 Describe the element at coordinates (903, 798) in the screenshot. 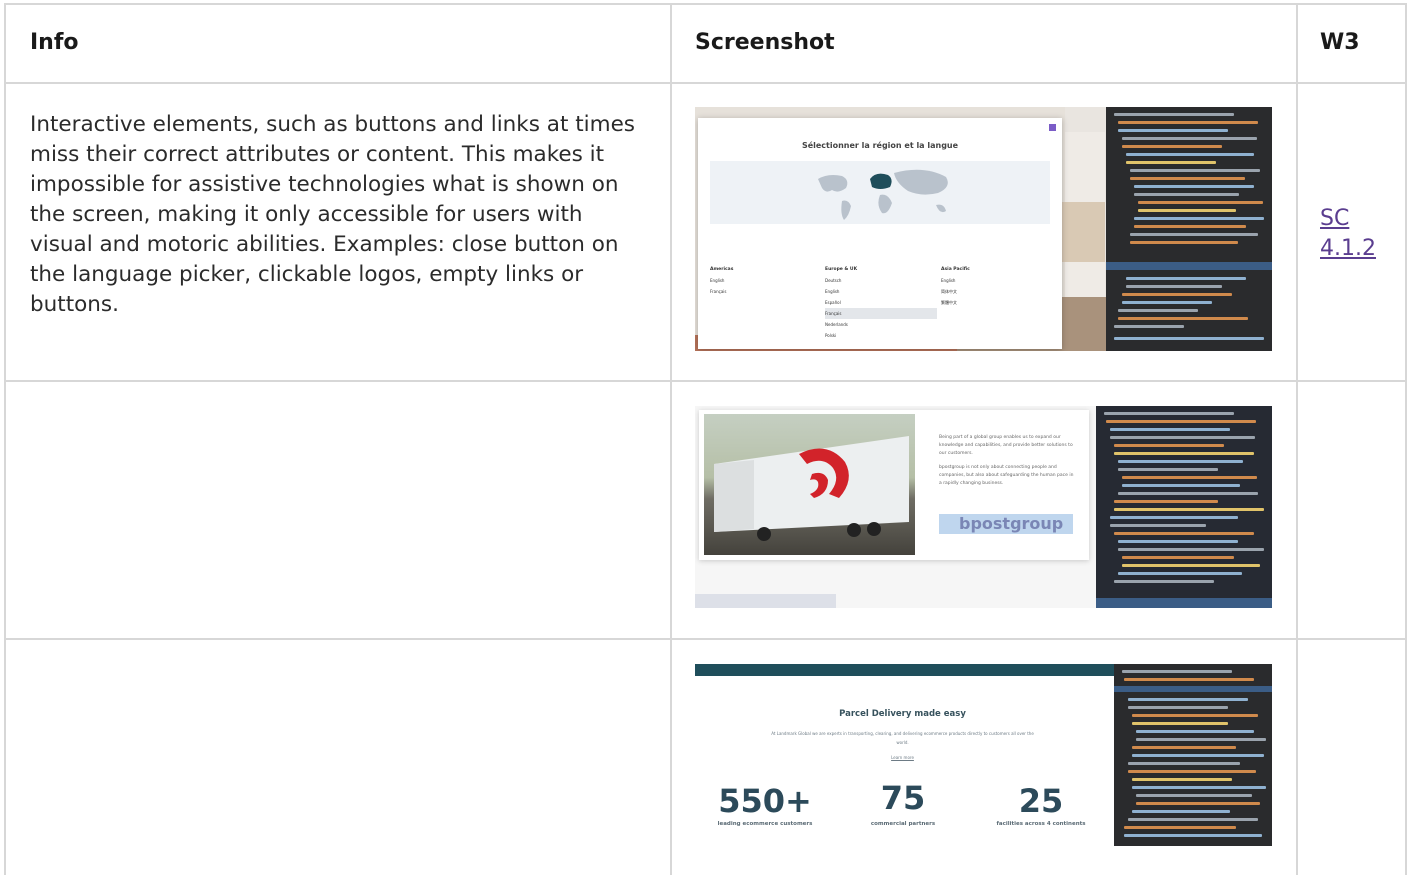

I see `stat-value: 75` at that location.